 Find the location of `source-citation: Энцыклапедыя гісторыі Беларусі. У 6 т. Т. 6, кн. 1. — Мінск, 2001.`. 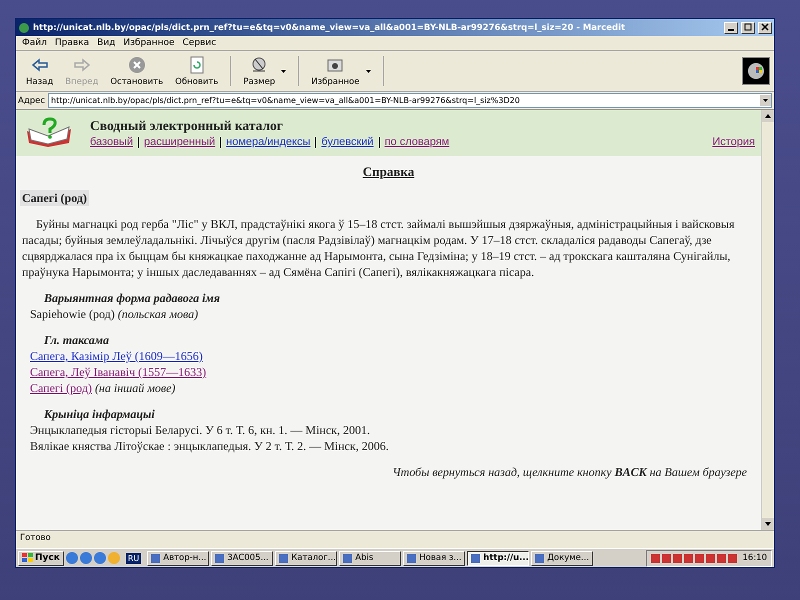

source-citation: Энцыклапедыя гісторыі Беларусі. У 6 т. Т. 6, кн. 1. — Мінск, 2001. is located at coordinates (200, 430).